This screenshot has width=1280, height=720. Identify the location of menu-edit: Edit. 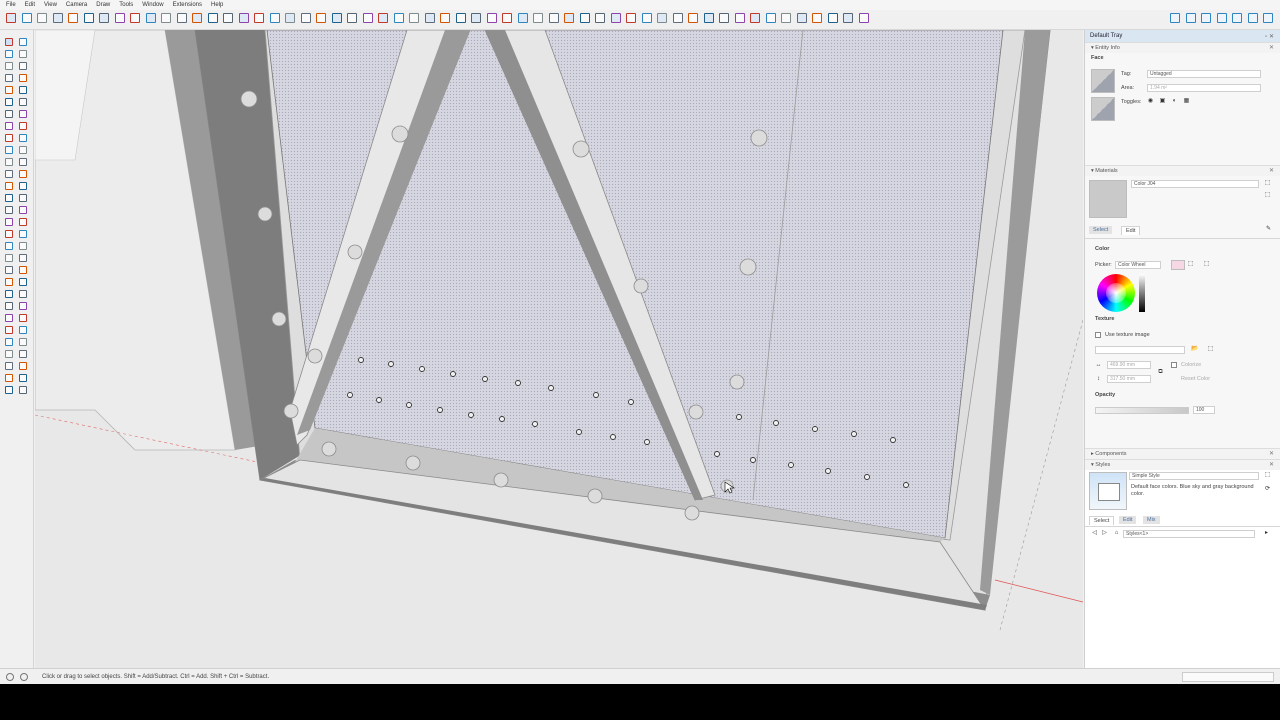
(30, 5).